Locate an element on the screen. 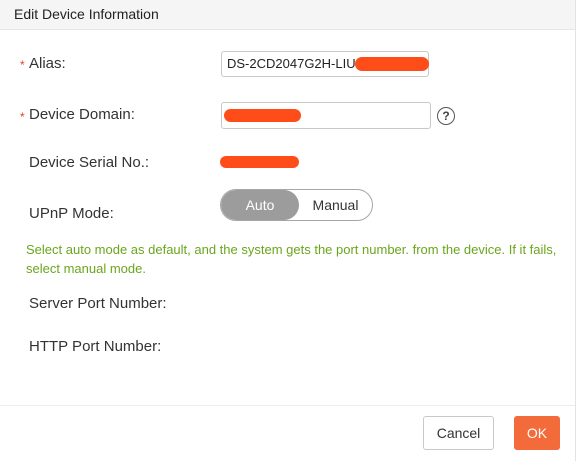 Image resolution: width=576 pixels, height=462 pixels. cancel-button: Cancel is located at coordinates (458, 433).